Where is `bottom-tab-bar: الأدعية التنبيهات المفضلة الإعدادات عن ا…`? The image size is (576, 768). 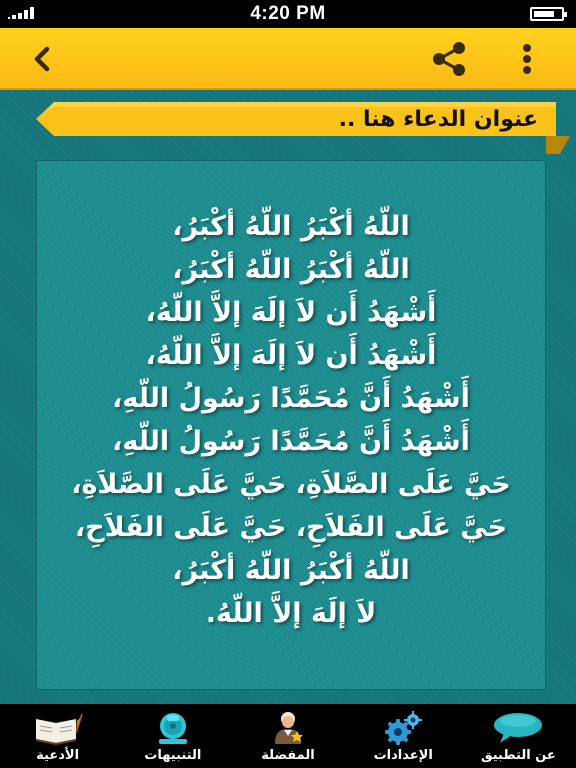
bottom-tab-bar: الأدعية التنبيهات المفضلة الإعدادات عن ا… is located at coordinates (288, 736).